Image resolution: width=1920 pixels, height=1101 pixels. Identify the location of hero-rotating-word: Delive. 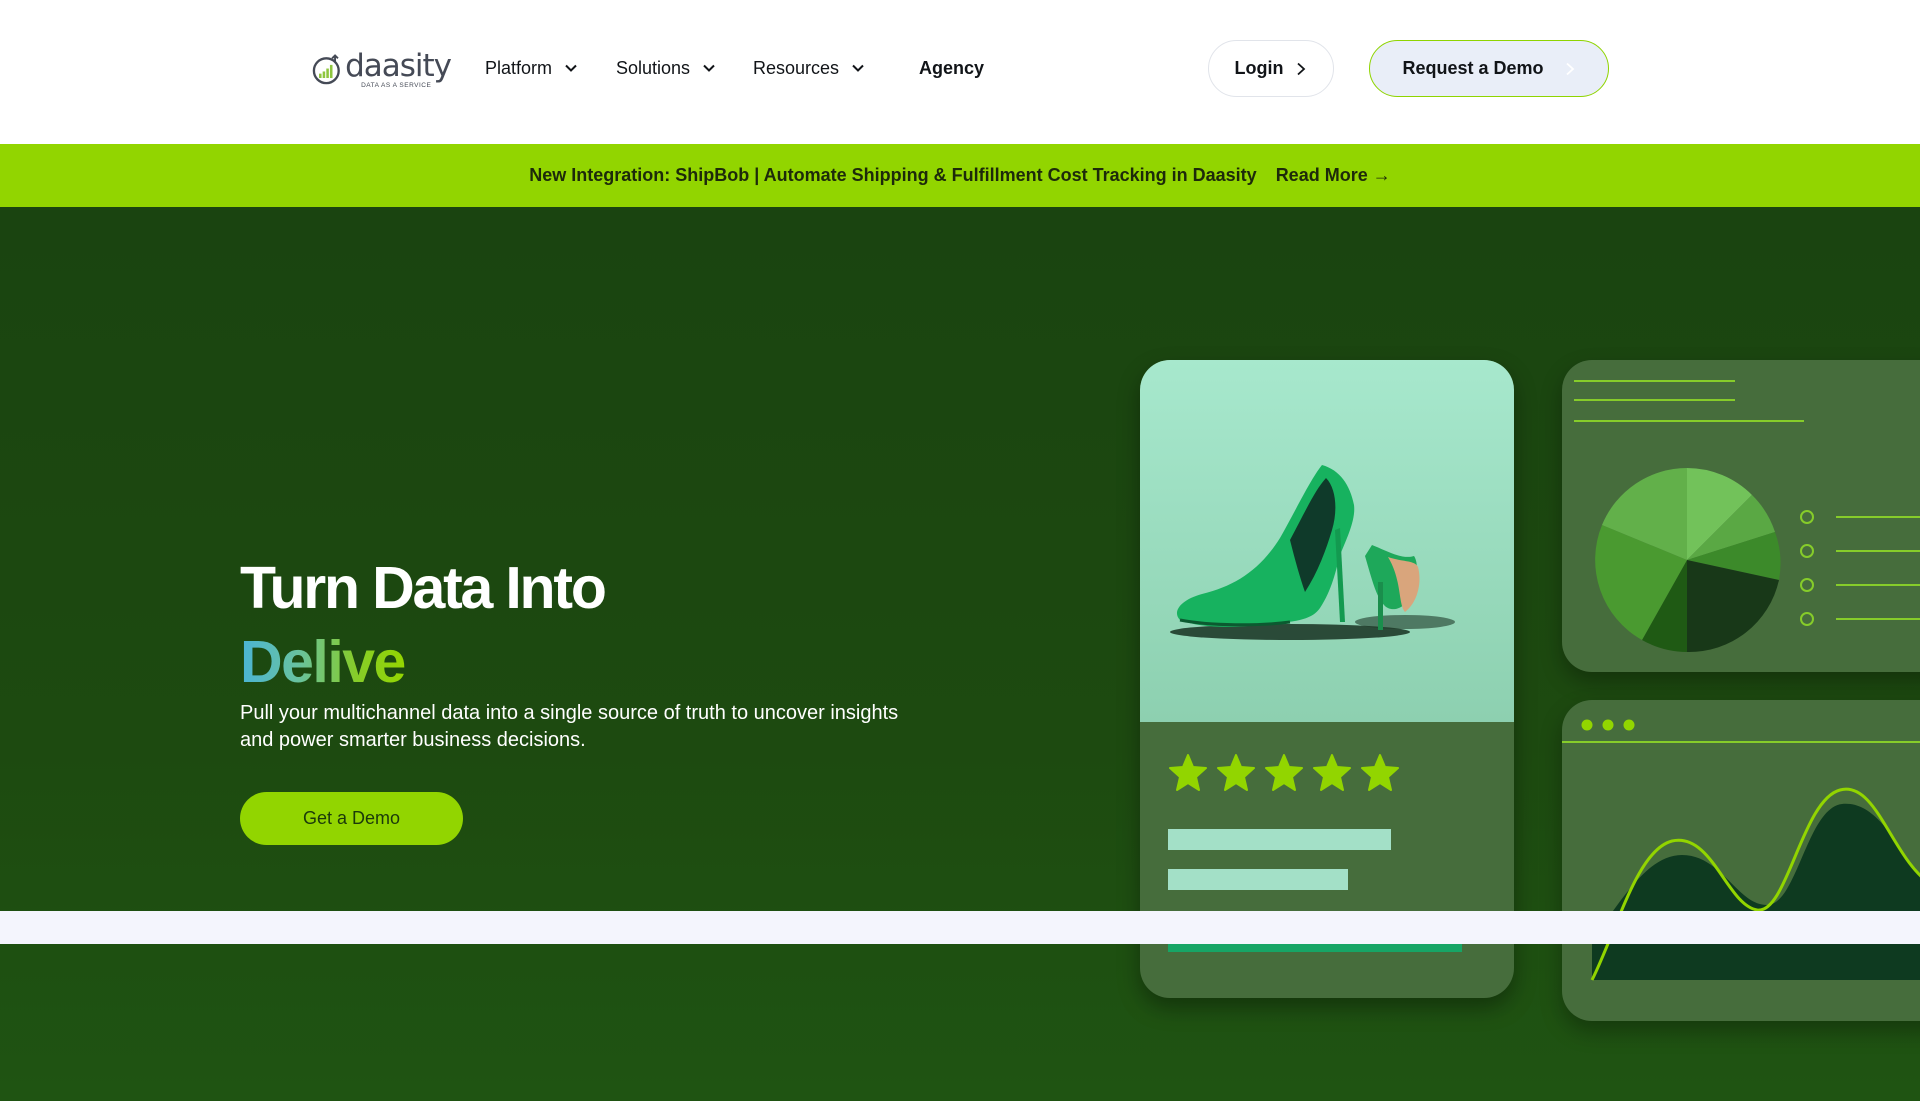
(323, 662).